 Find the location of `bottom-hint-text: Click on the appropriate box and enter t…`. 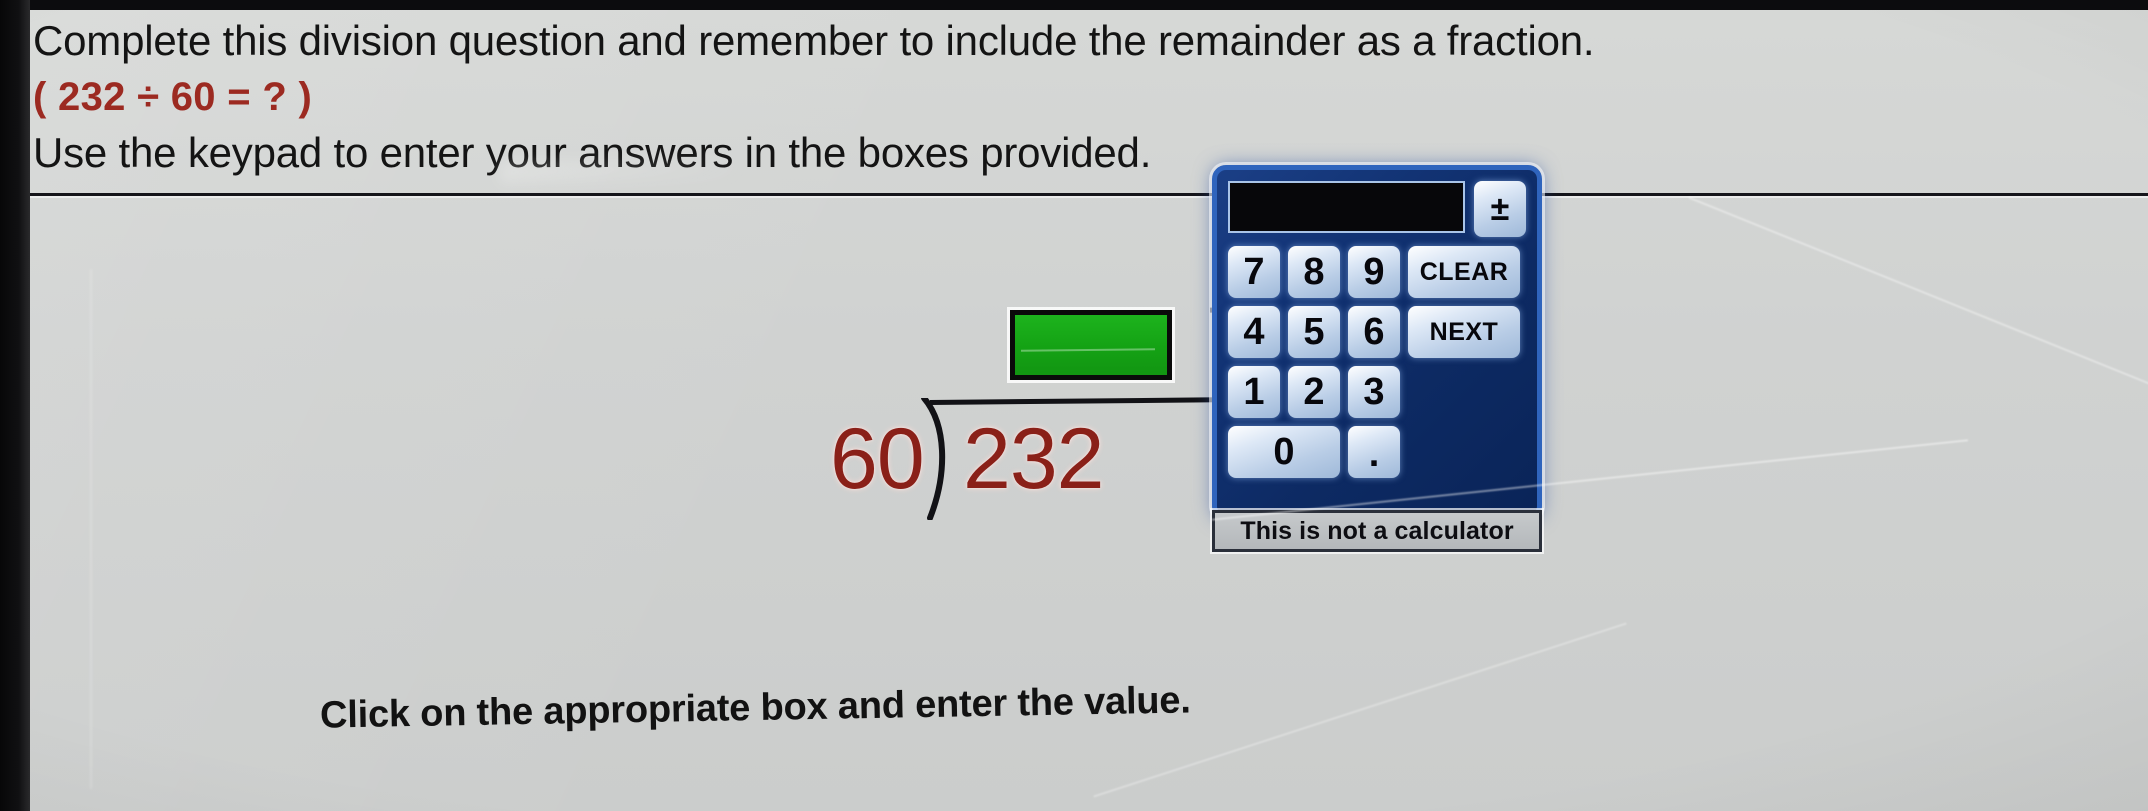

bottom-hint-text: Click on the appropriate box and enter t… is located at coordinates (755, 708).